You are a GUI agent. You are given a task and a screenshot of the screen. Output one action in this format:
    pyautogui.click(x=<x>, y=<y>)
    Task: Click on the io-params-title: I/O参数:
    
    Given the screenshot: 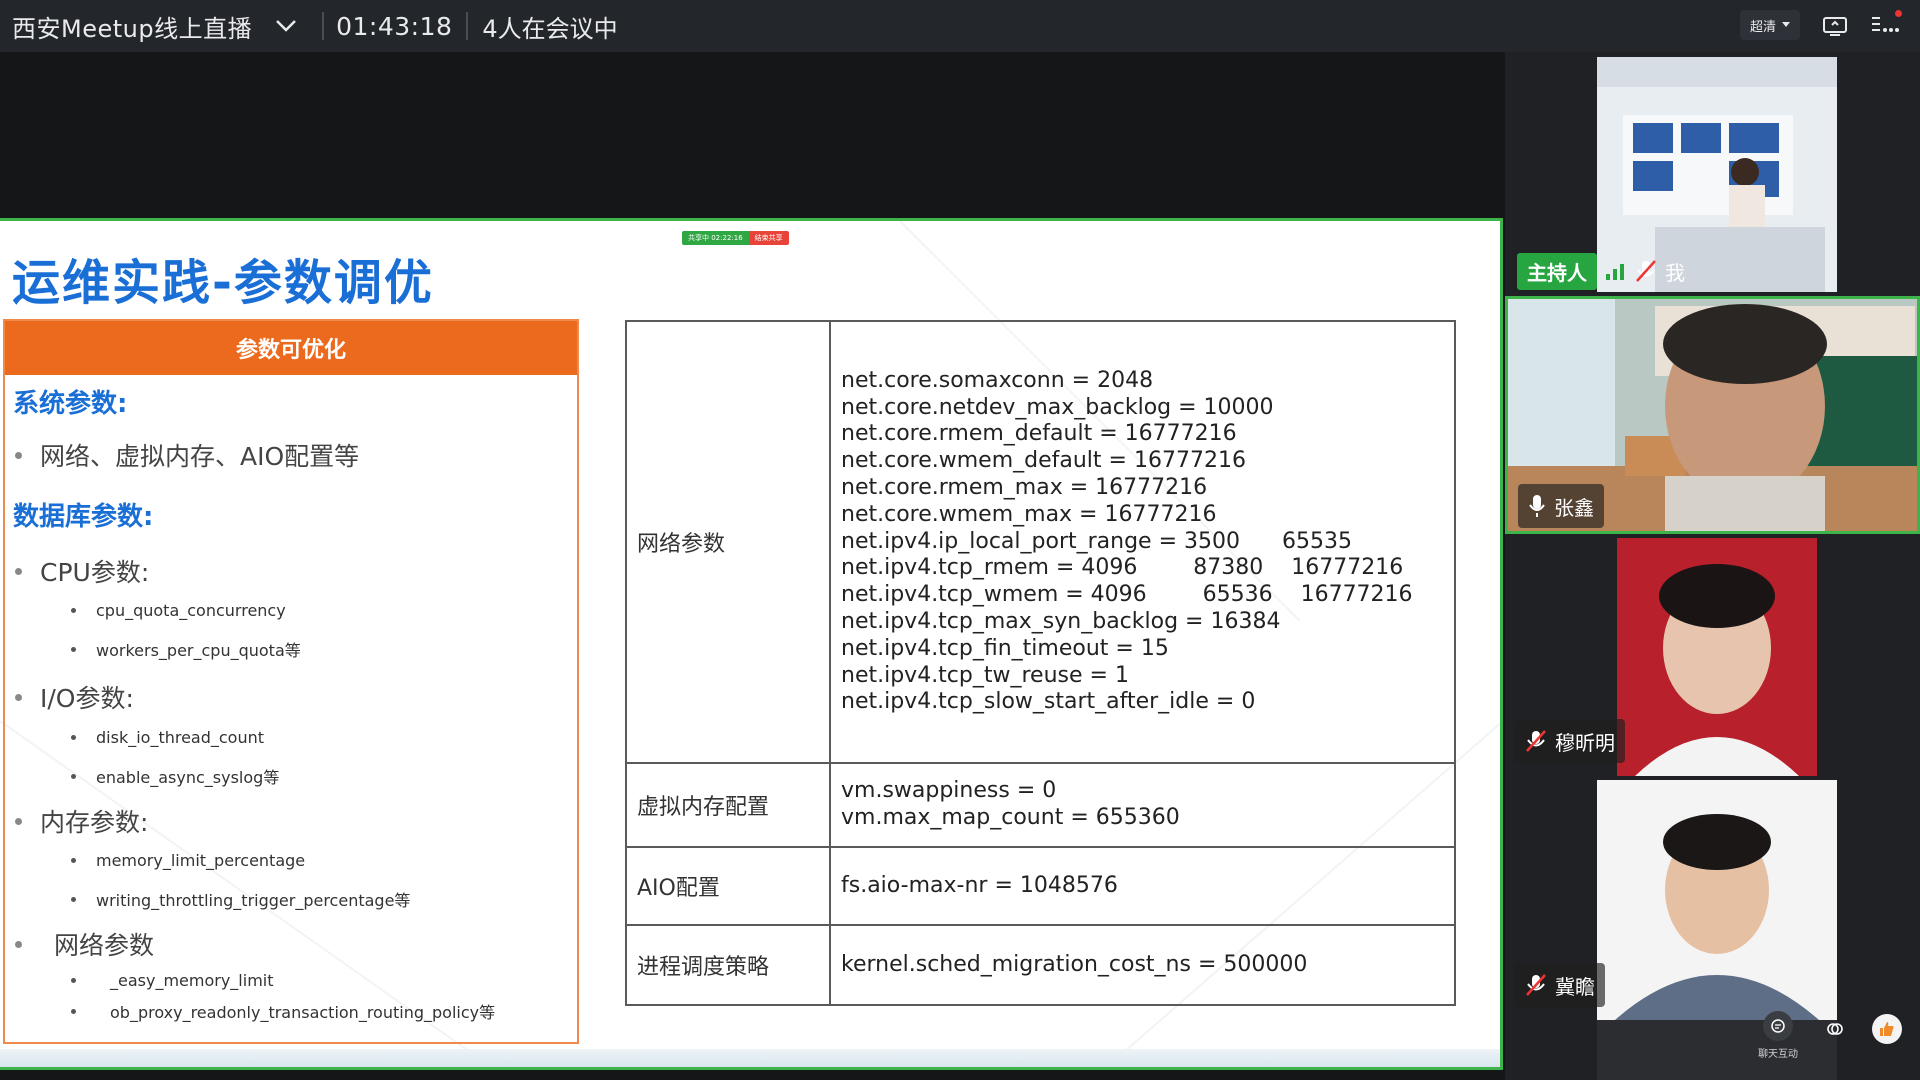 What is the action you would take?
    pyautogui.click(x=74, y=697)
    